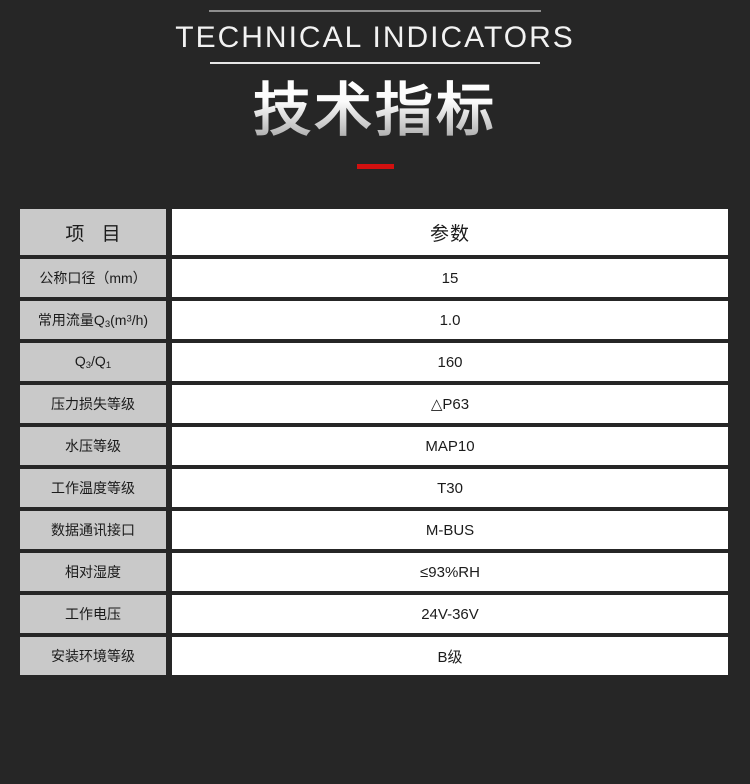 Image resolution: width=750 pixels, height=784 pixels. I want to click on row-value: M-BUS, so click(450, 532).